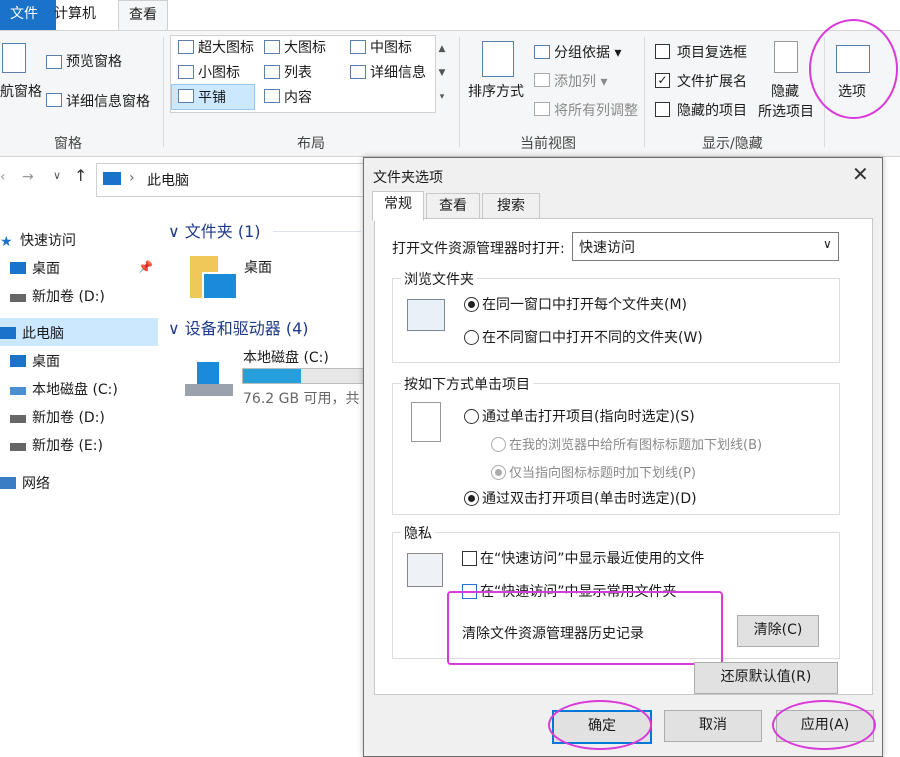  I want to click on open-explorer-select: 快速访问 ∨, so click(705, 246).